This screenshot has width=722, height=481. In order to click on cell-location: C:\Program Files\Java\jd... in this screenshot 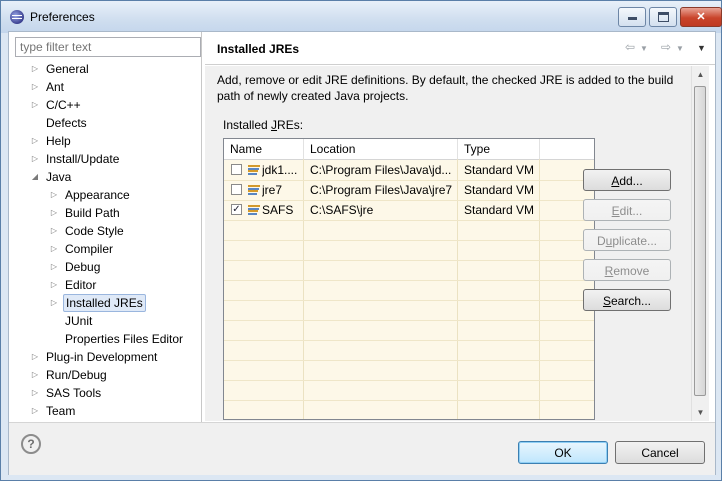, I will do `click(381, 170)`.